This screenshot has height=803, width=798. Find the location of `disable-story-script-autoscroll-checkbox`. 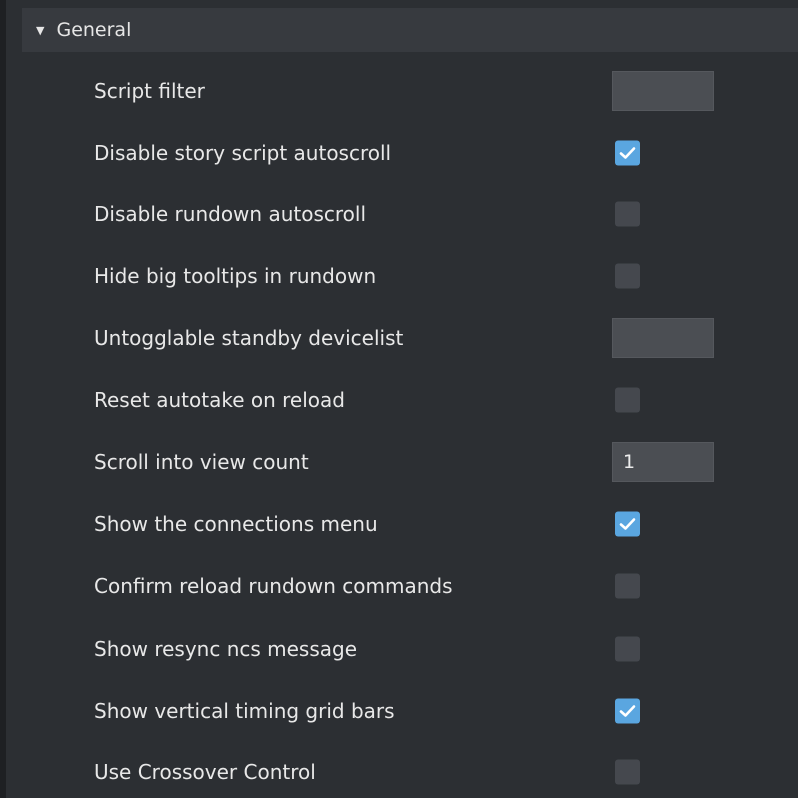

disable-story-script-autoscroll-checkbox is located at coordinates (627, 153).